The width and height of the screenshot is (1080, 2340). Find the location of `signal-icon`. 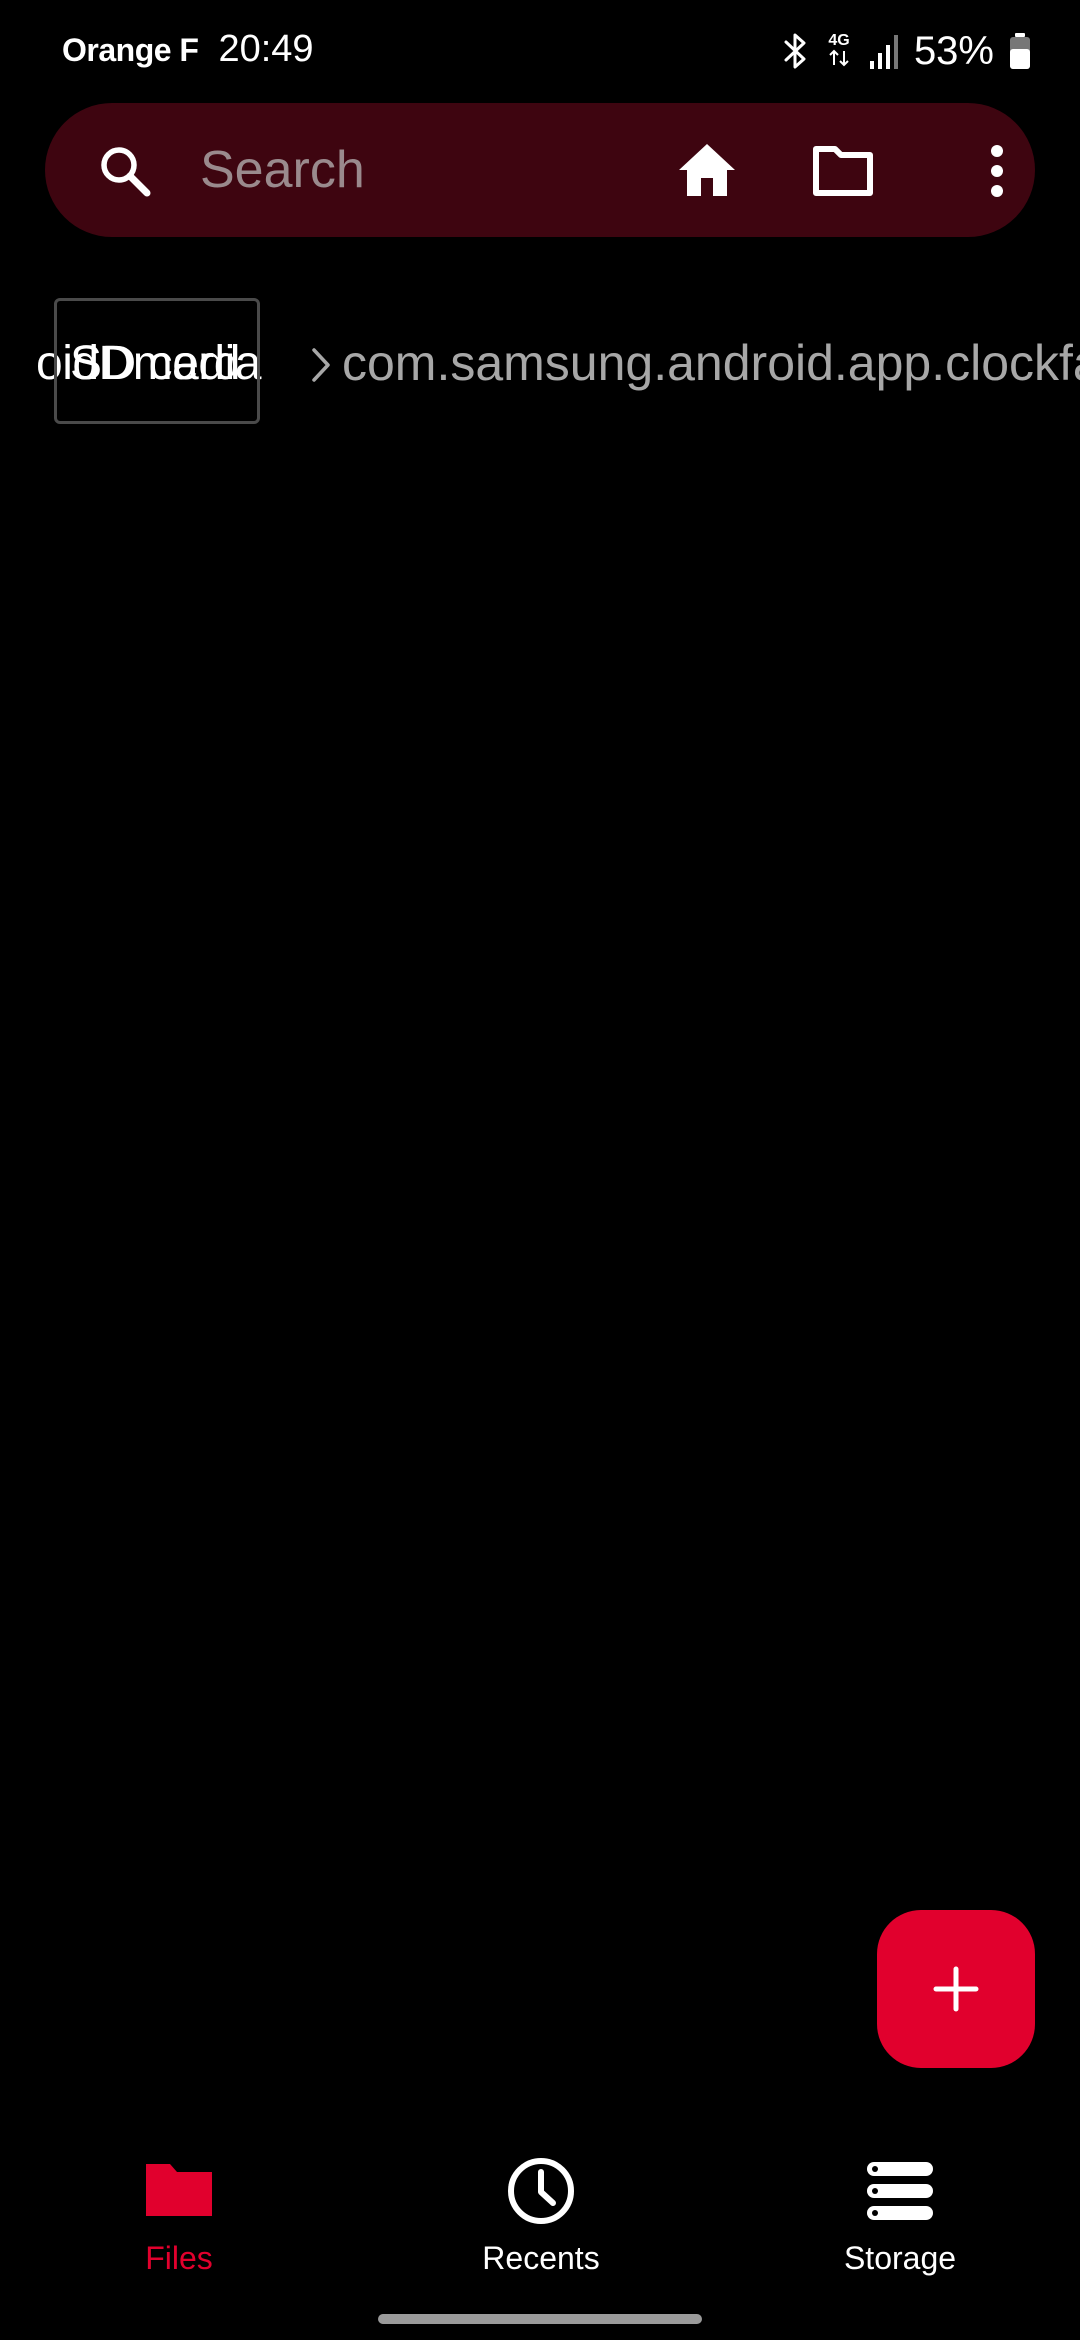

signal-icon is located at coordinates (884, 51).